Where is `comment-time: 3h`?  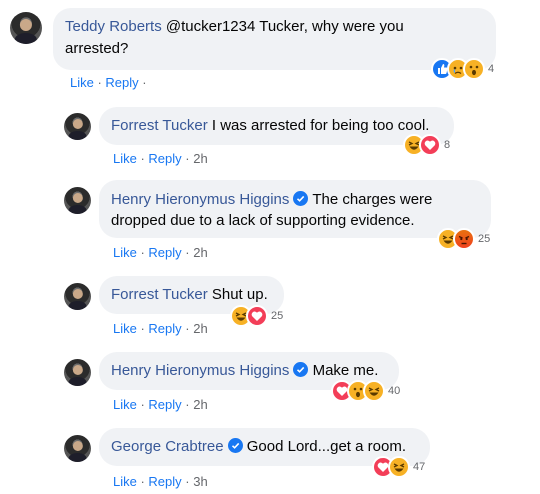 comment-time: 3h is located at coordinates (200, 481).